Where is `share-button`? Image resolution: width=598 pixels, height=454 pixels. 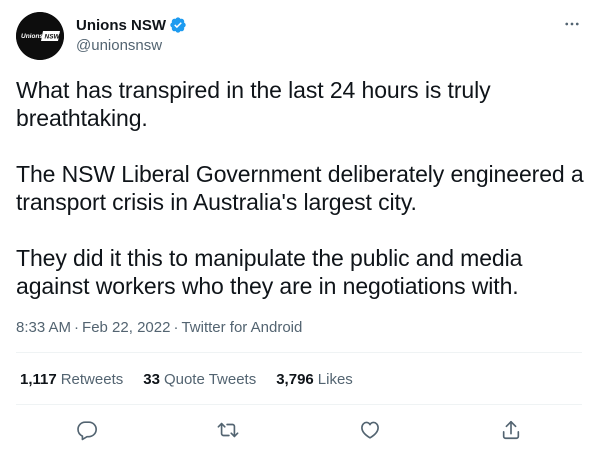
share-button is located at coordinates (511, 430).